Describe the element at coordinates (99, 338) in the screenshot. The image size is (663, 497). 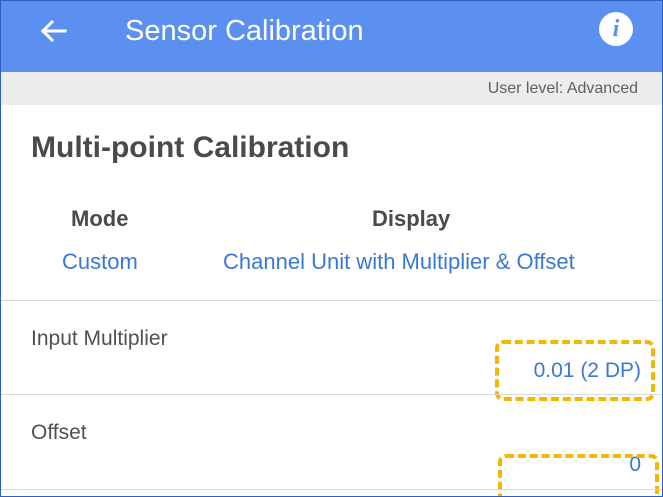
I see `input-multiplier-label: Input Multiplier` at that location.